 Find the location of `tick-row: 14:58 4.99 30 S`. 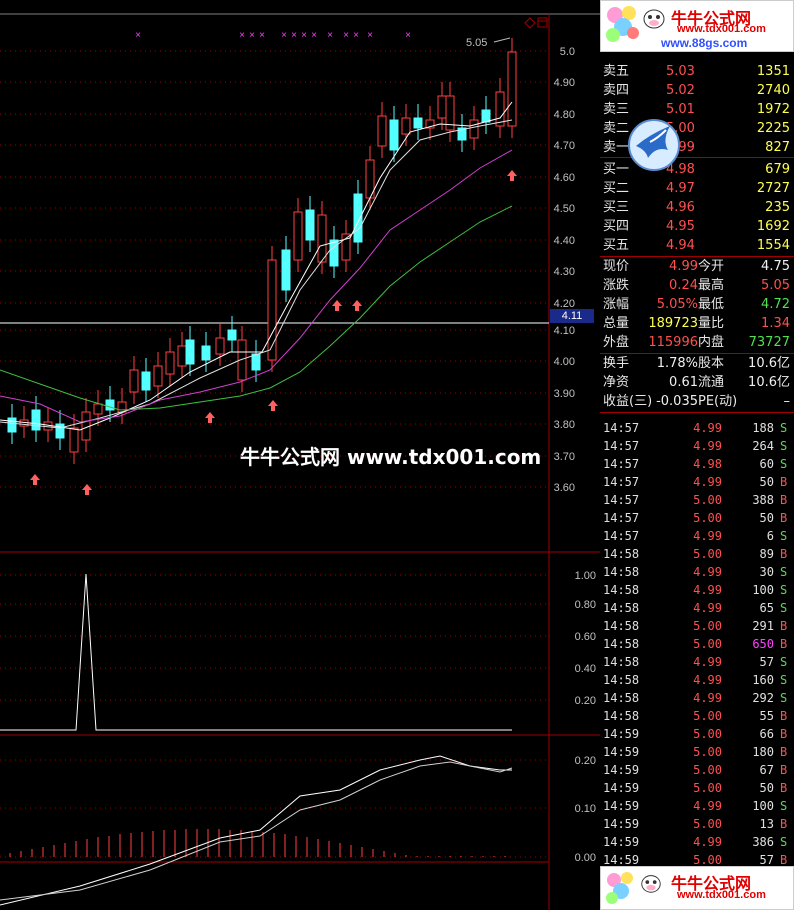

tick-row: 14:58 4.99 30 S is located at coordinates (697, 572).